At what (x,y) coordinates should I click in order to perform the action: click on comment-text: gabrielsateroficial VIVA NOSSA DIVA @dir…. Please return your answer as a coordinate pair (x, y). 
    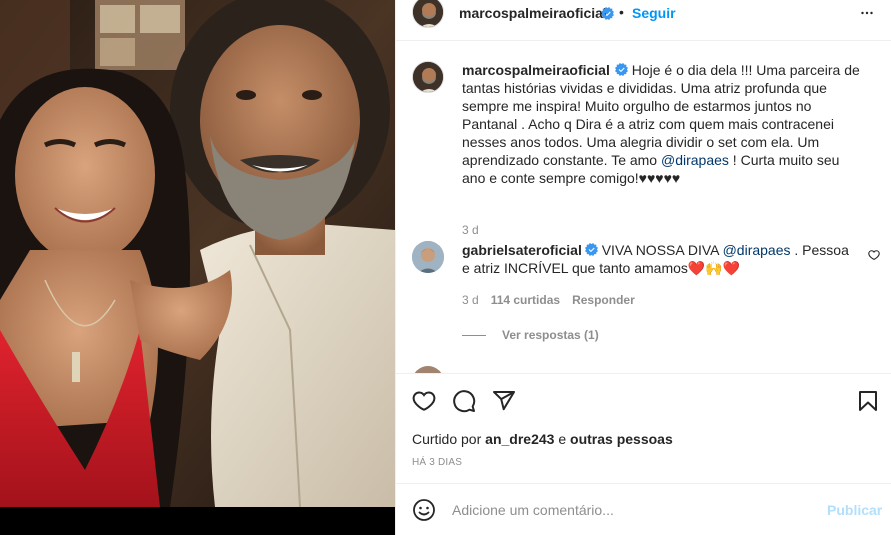
    Looking at the image, I should click on (659, 259).